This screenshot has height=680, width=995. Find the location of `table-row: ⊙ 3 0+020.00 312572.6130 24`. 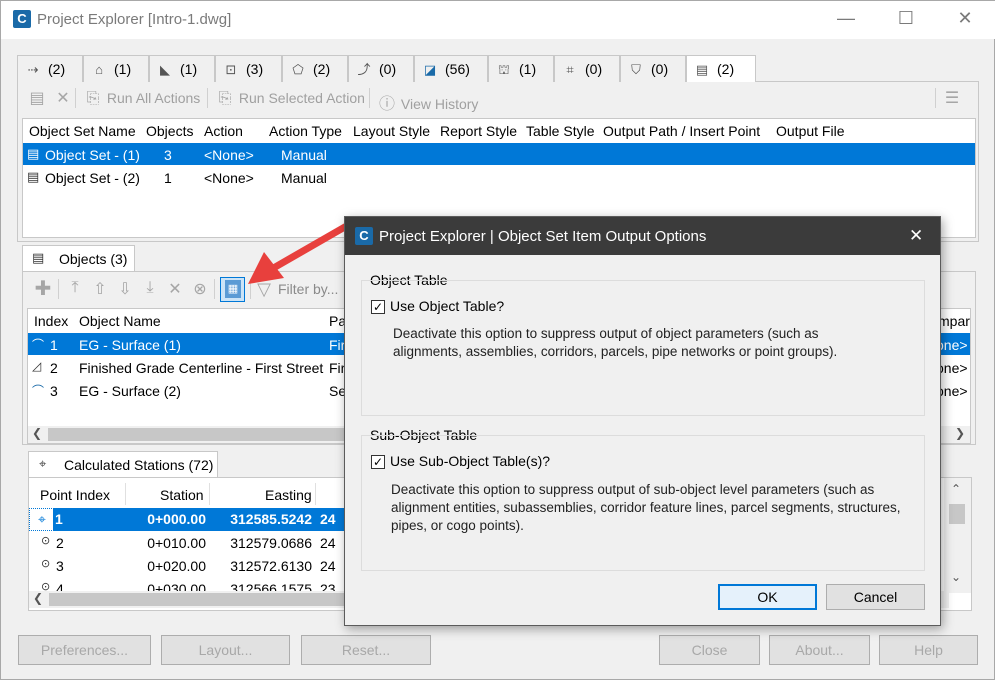

table-row: ⊙ 3 0+020.00 312572.6130 24 is located at coordinates (194, 565).